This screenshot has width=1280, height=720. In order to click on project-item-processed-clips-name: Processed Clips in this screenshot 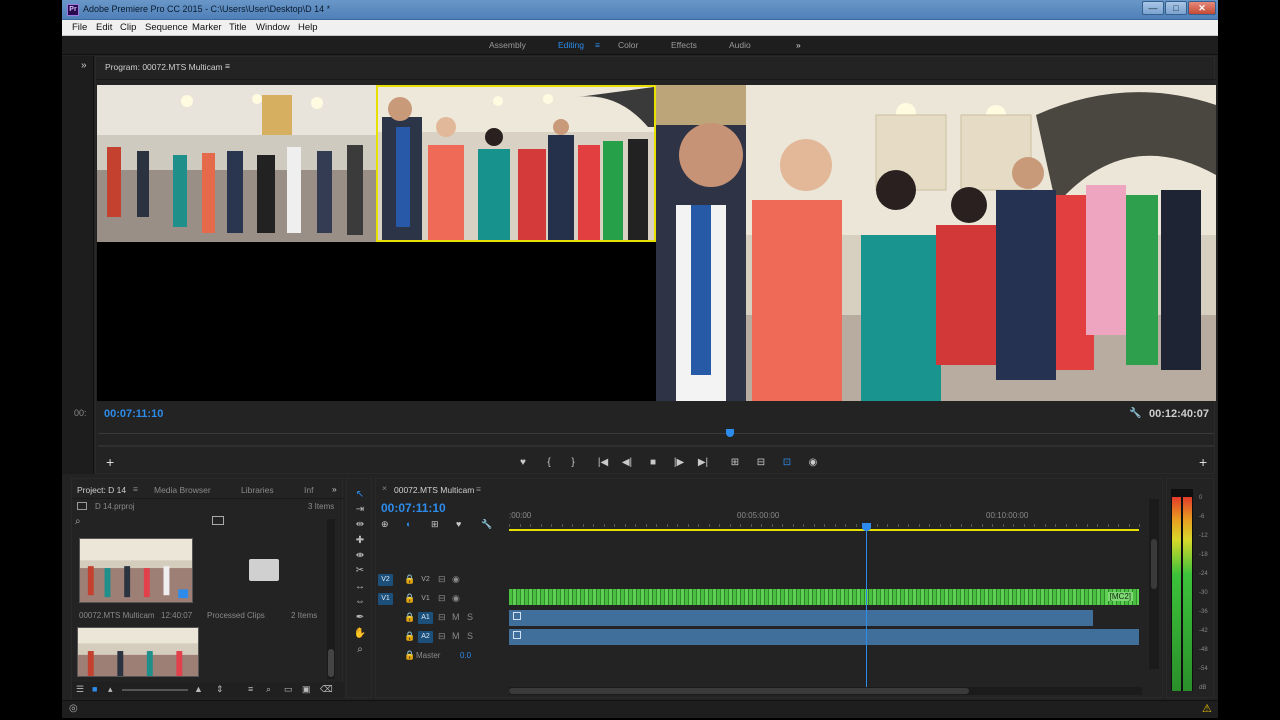, I will do `click(236, 615)`.